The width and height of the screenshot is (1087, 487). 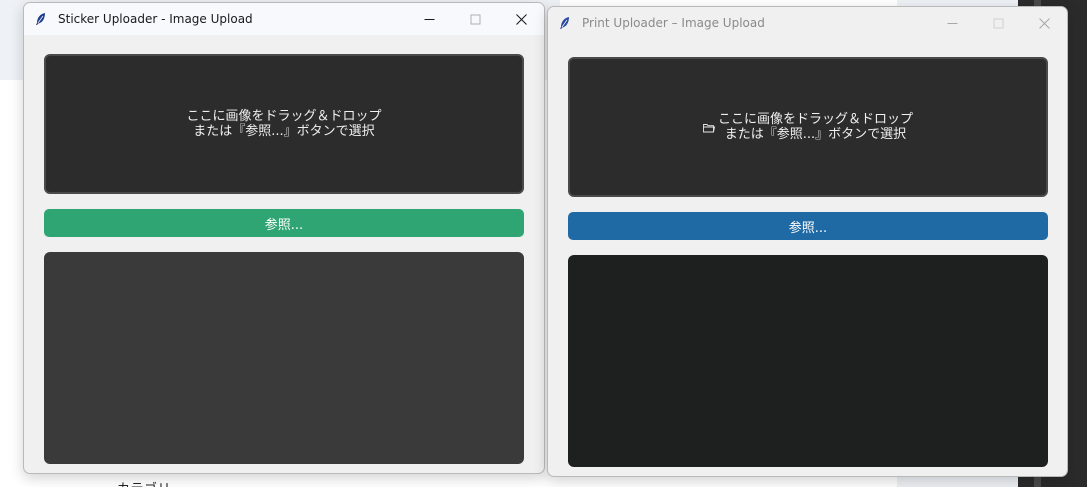 What do you see at coordinates (144, 482) in the screenshot?
I see `background-category-label: カテゴリ` at bounding box center [144, 482].